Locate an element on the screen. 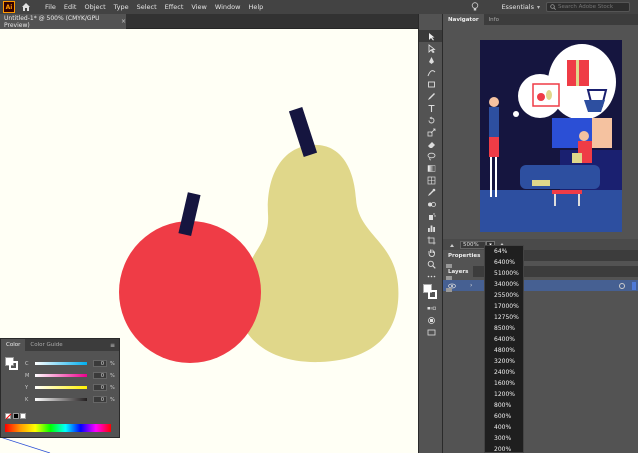  color-slider-k: K 0% is located at coordinates (72, 399).